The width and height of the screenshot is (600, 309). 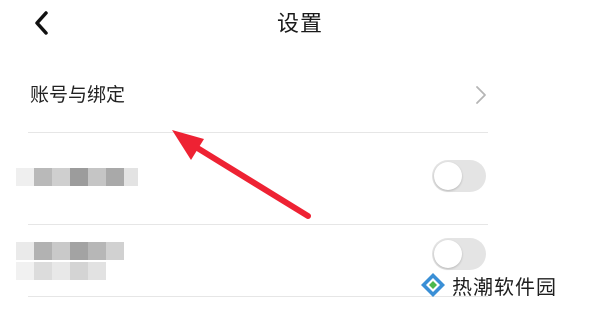 What do you see at coordinates (504, 286) in the screenshot?
I see `watermark-text: 热潮软件园` at bounding box center [504, 286].